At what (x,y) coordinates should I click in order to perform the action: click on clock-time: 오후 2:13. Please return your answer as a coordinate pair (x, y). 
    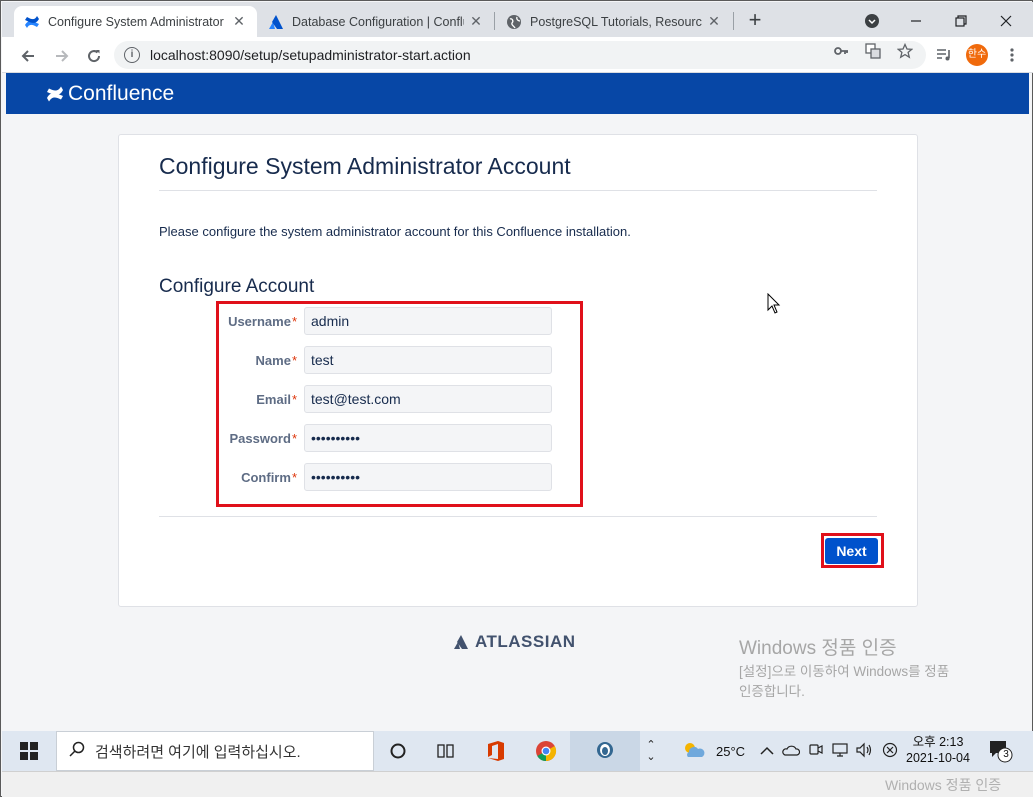
    Looking at the image, I should click on (938, 742).